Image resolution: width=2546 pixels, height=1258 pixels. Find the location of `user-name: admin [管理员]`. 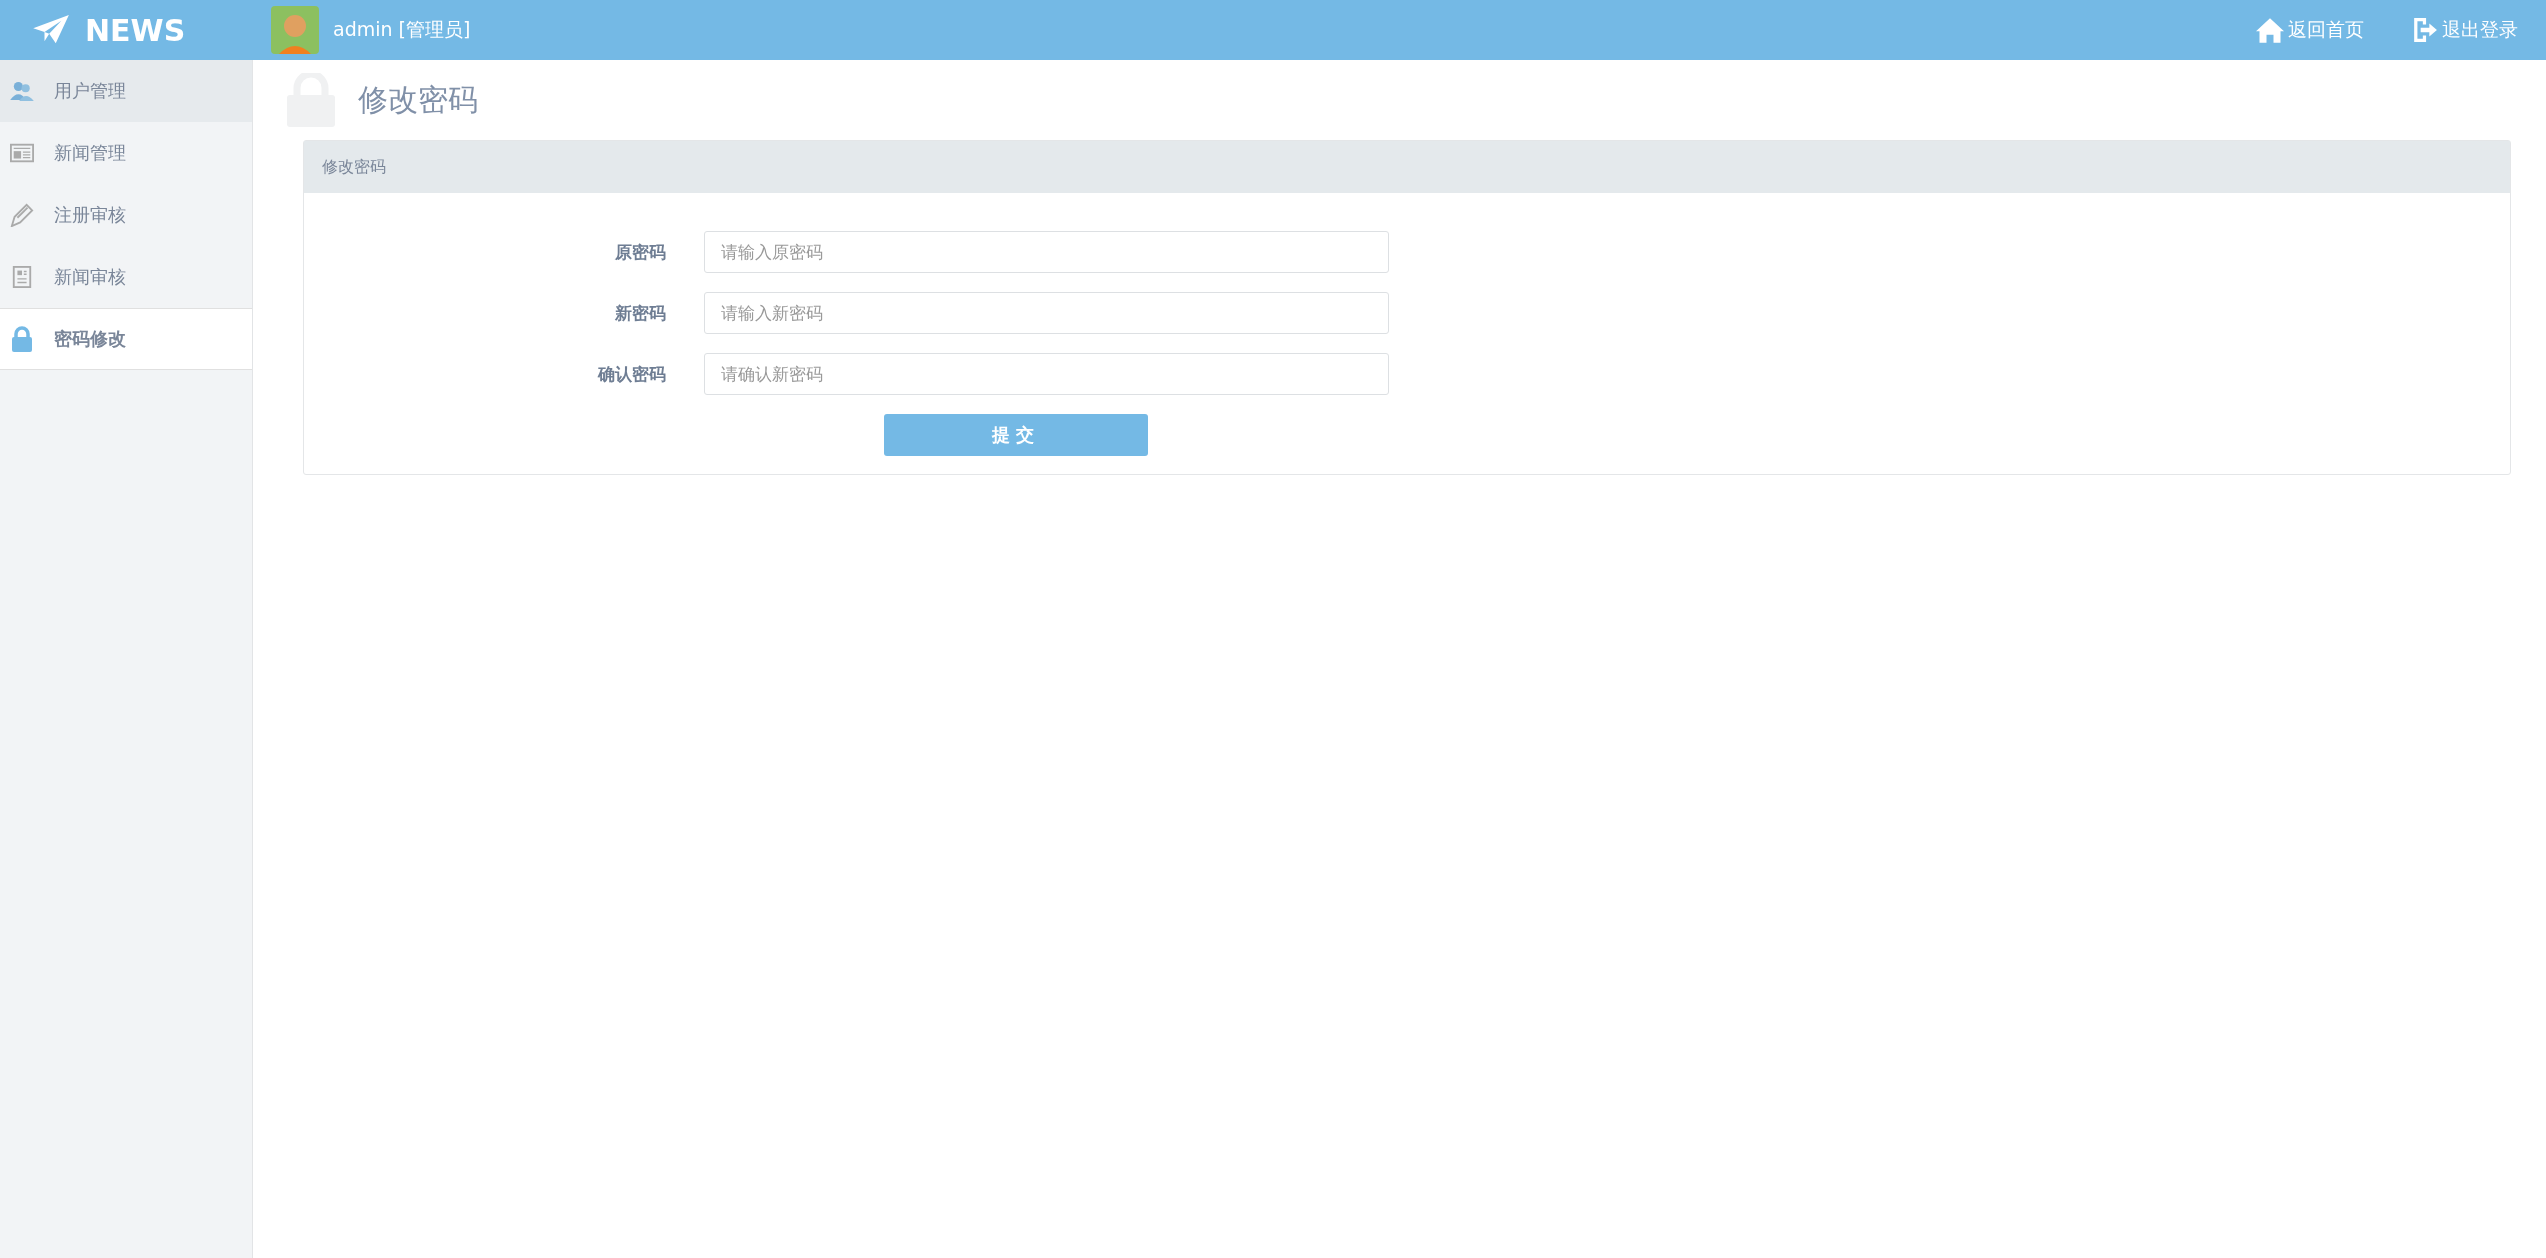

user-name: admin [管理员] is located at coordinates (402, 29).